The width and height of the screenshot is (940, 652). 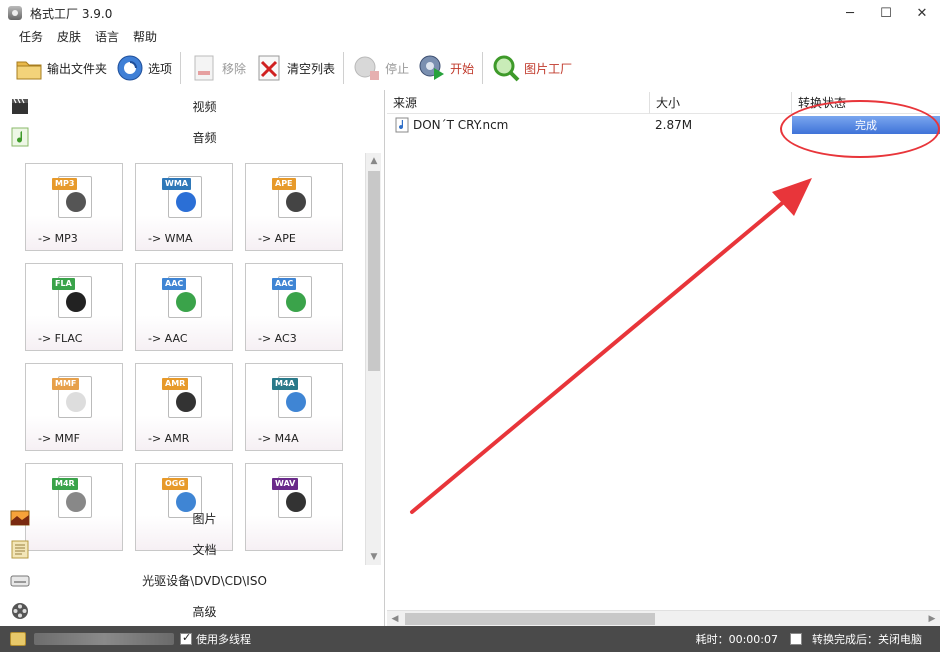 I want to click on status-bar: 使用多线程 耗时：00:00:07 转换完成后：关闭电脑, so click(x=470, y=639).